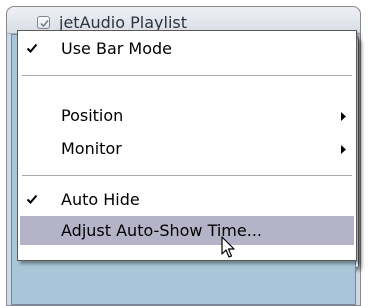 The image size is (371, 306). I want to click on menu-item-label: Monitor, so click(91, 148).